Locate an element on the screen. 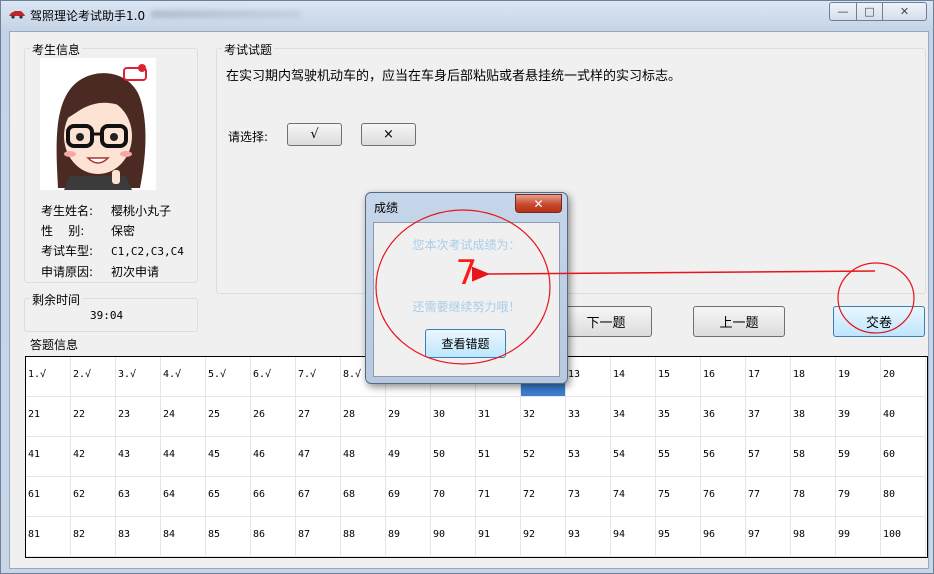  answer-cell: 7.√ is located at coordinates (318, 377).